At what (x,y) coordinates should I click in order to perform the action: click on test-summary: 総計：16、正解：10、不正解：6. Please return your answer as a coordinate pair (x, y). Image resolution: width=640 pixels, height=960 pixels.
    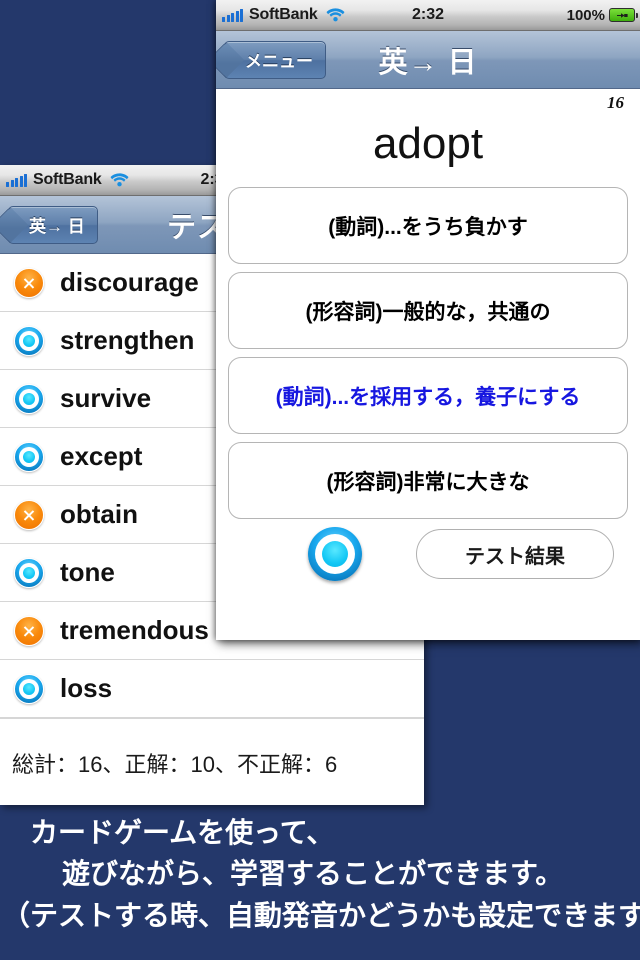
    Looking at the image, I should click on (212, 761).